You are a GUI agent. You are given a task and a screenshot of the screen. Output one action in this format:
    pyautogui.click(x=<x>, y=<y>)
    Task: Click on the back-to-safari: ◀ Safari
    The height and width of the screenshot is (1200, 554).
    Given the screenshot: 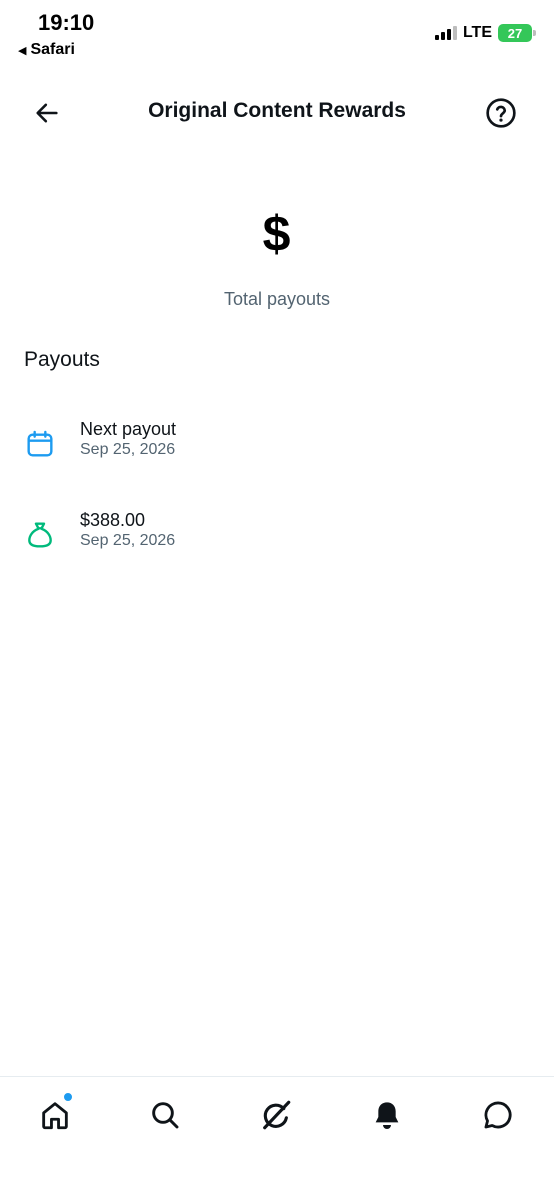 What is the action you would take?
    pyautogui.click(x=46, y=50)
    